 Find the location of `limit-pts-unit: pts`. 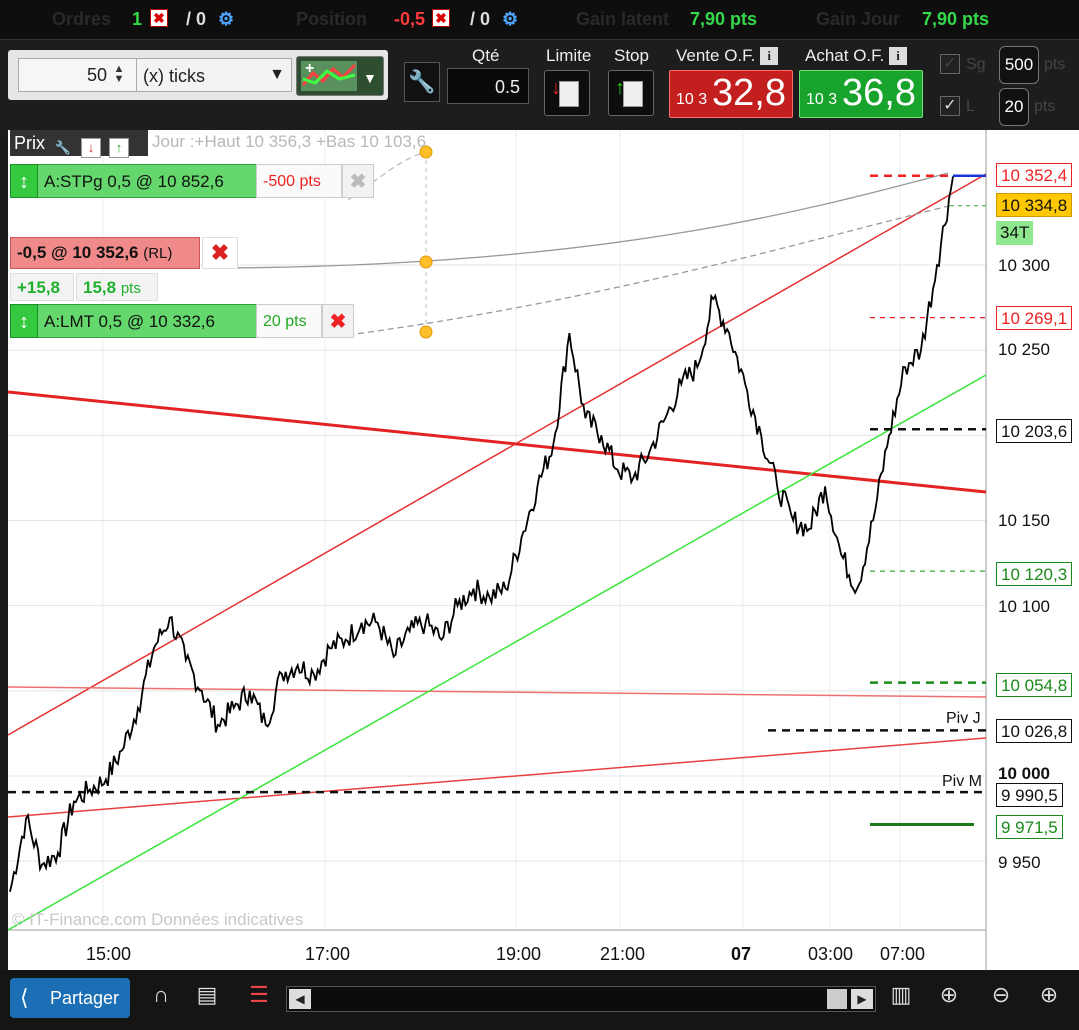

limit-pts-unit: pts is located at coordinates (1045, 106).